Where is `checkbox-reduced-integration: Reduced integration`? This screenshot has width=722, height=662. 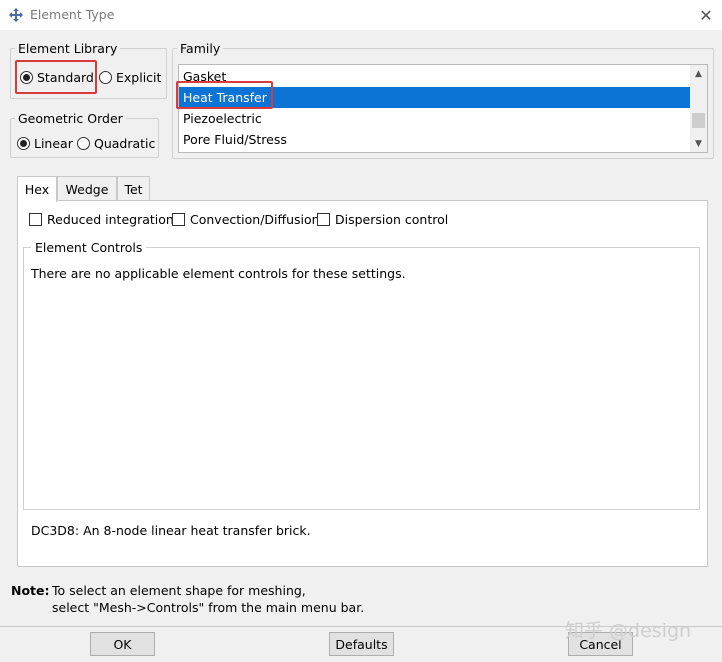
checkbox-reduced-integration: Reduced integration is located at coordinates (101, 219).